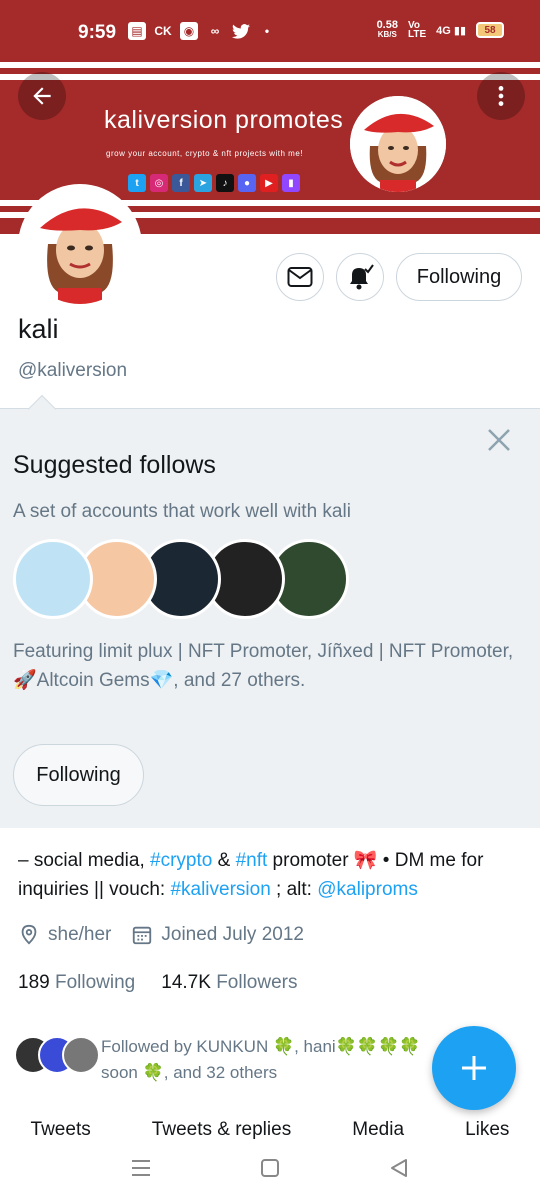 The image size is (540, 1200). I want to click on back-triangle-icon, so click(399, 1168).